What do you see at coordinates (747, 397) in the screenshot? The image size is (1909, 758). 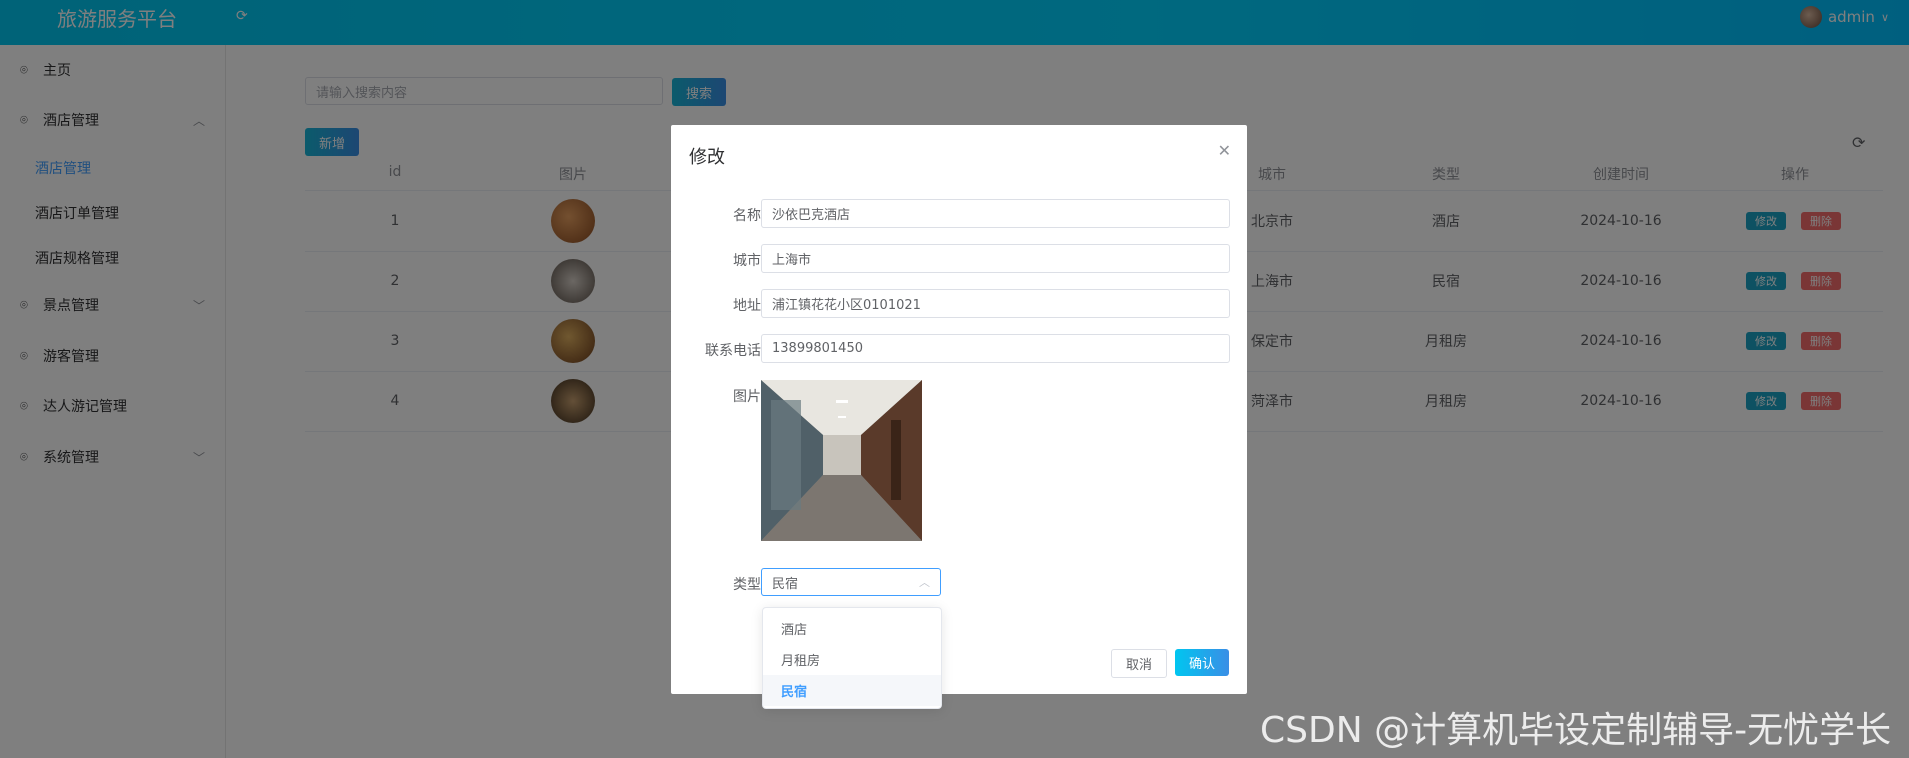 I see `image-label: 图片` at bounding box center [747, 397].